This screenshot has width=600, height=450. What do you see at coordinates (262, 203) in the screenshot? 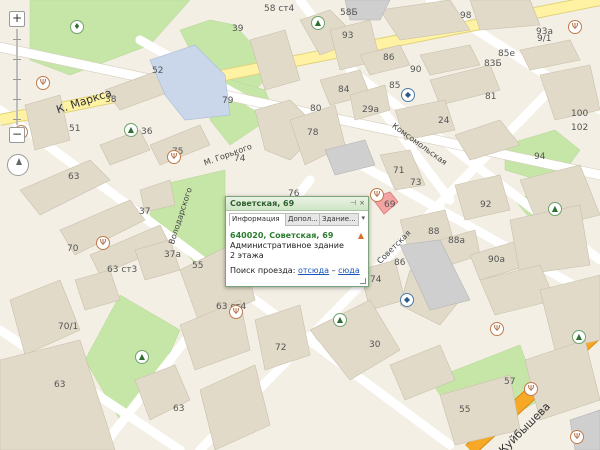
I see `popup-title: Советская, 69` at bounding box center [262, 203].